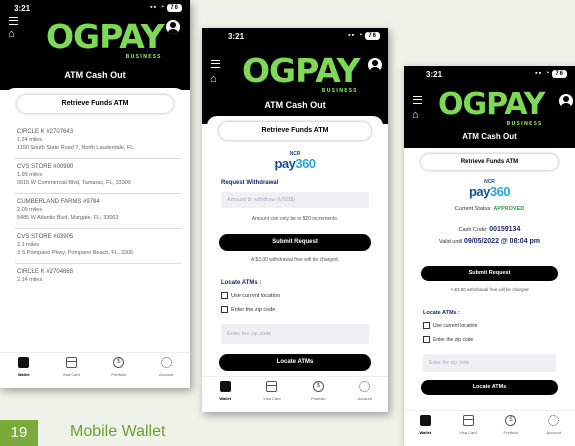  Describe the element at coordinates (479, 191) in the screenshot. I see `ncr-pay-text: pay` at that location.